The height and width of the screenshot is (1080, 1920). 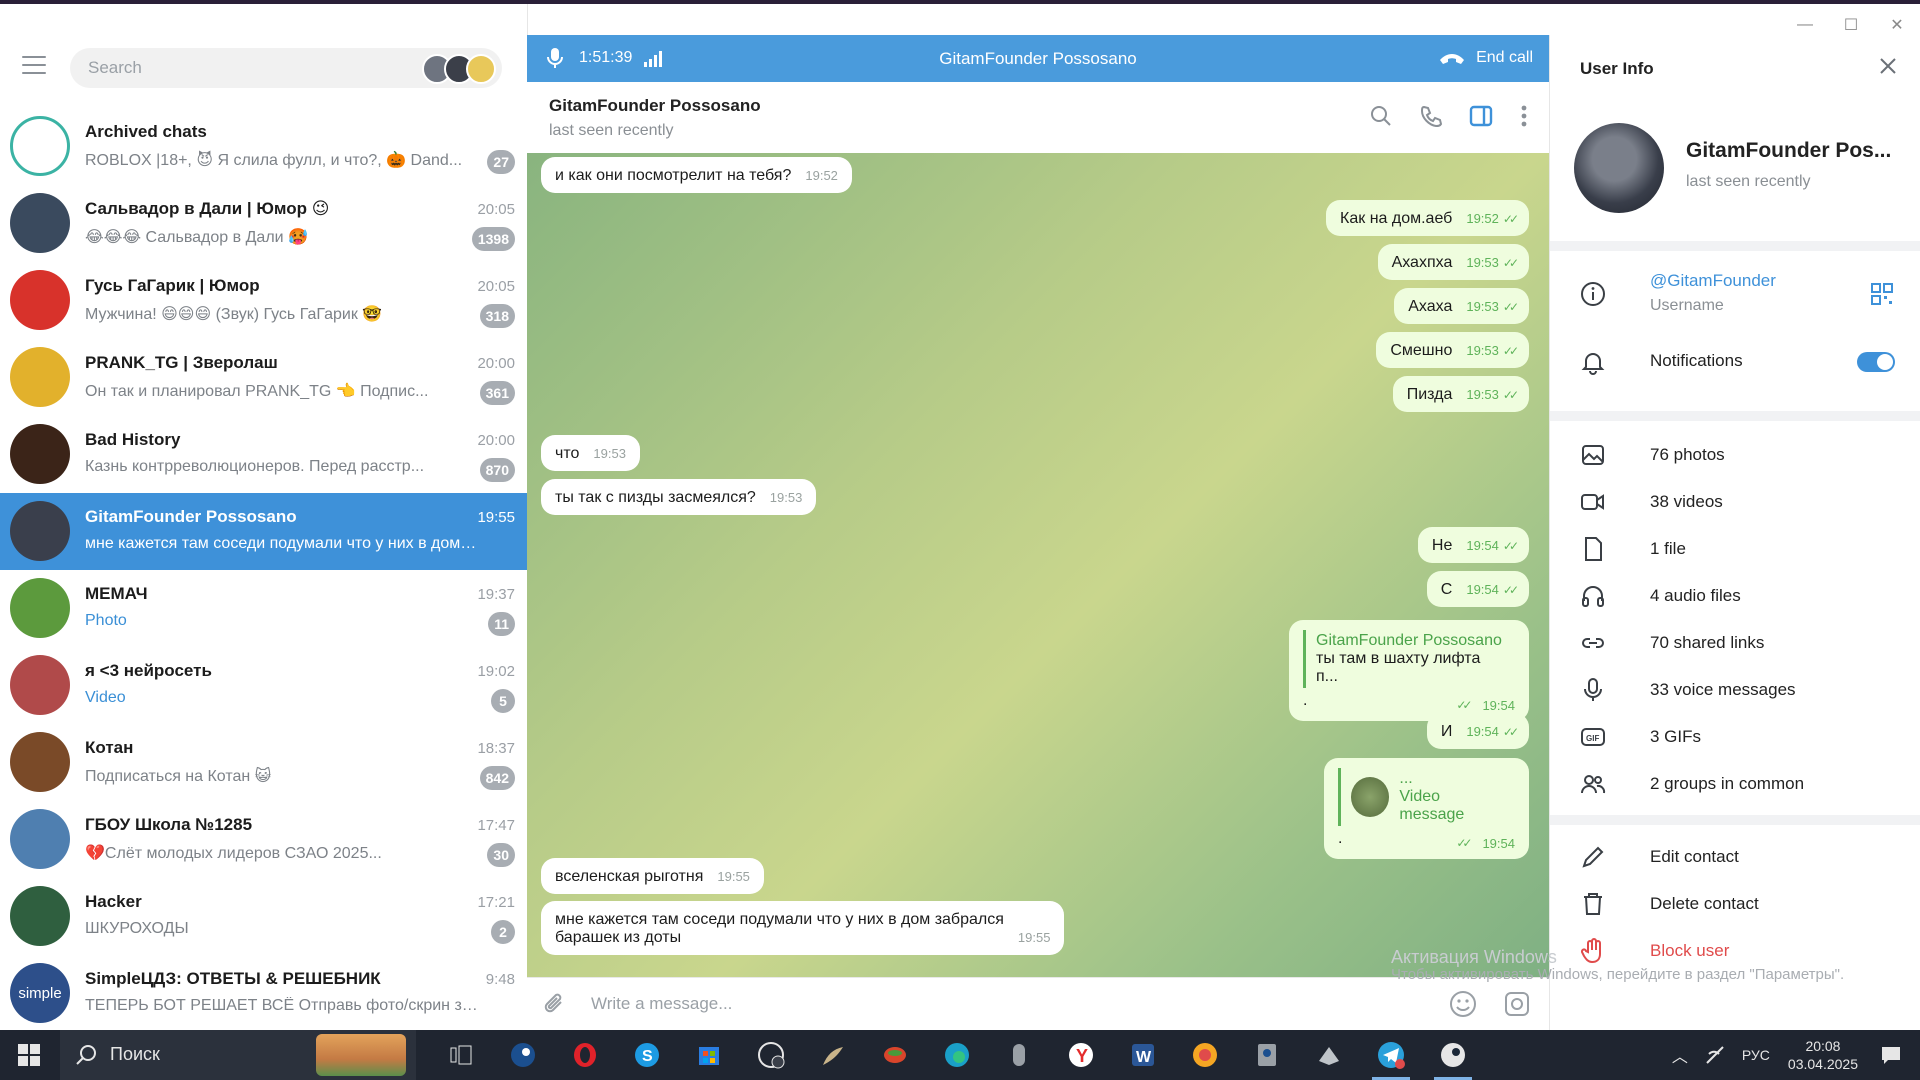 I want to click on minimize-button: —, so click(x=1805, y=25).